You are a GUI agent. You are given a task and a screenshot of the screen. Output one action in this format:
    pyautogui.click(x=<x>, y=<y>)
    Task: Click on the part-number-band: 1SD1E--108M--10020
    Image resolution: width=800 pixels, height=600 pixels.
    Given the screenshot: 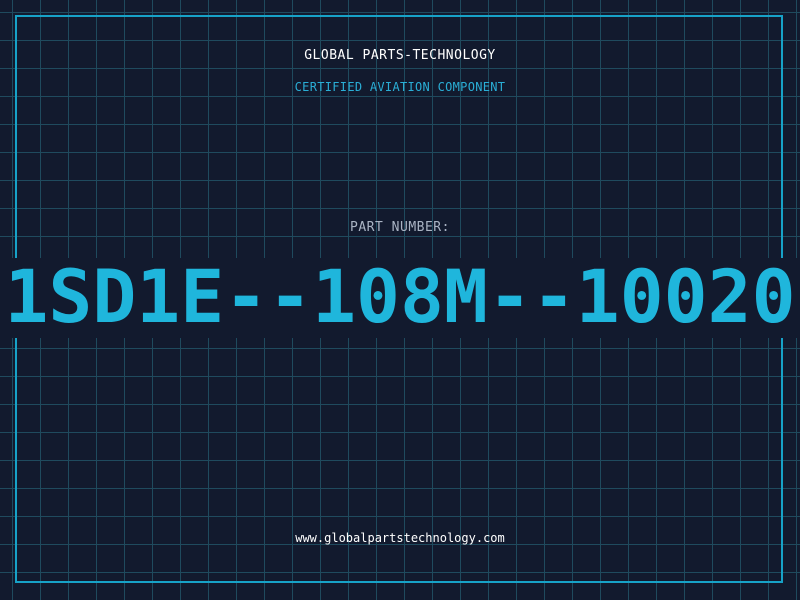 What is the action you would take?
    pyautogui.click(x=400, y=298)
    